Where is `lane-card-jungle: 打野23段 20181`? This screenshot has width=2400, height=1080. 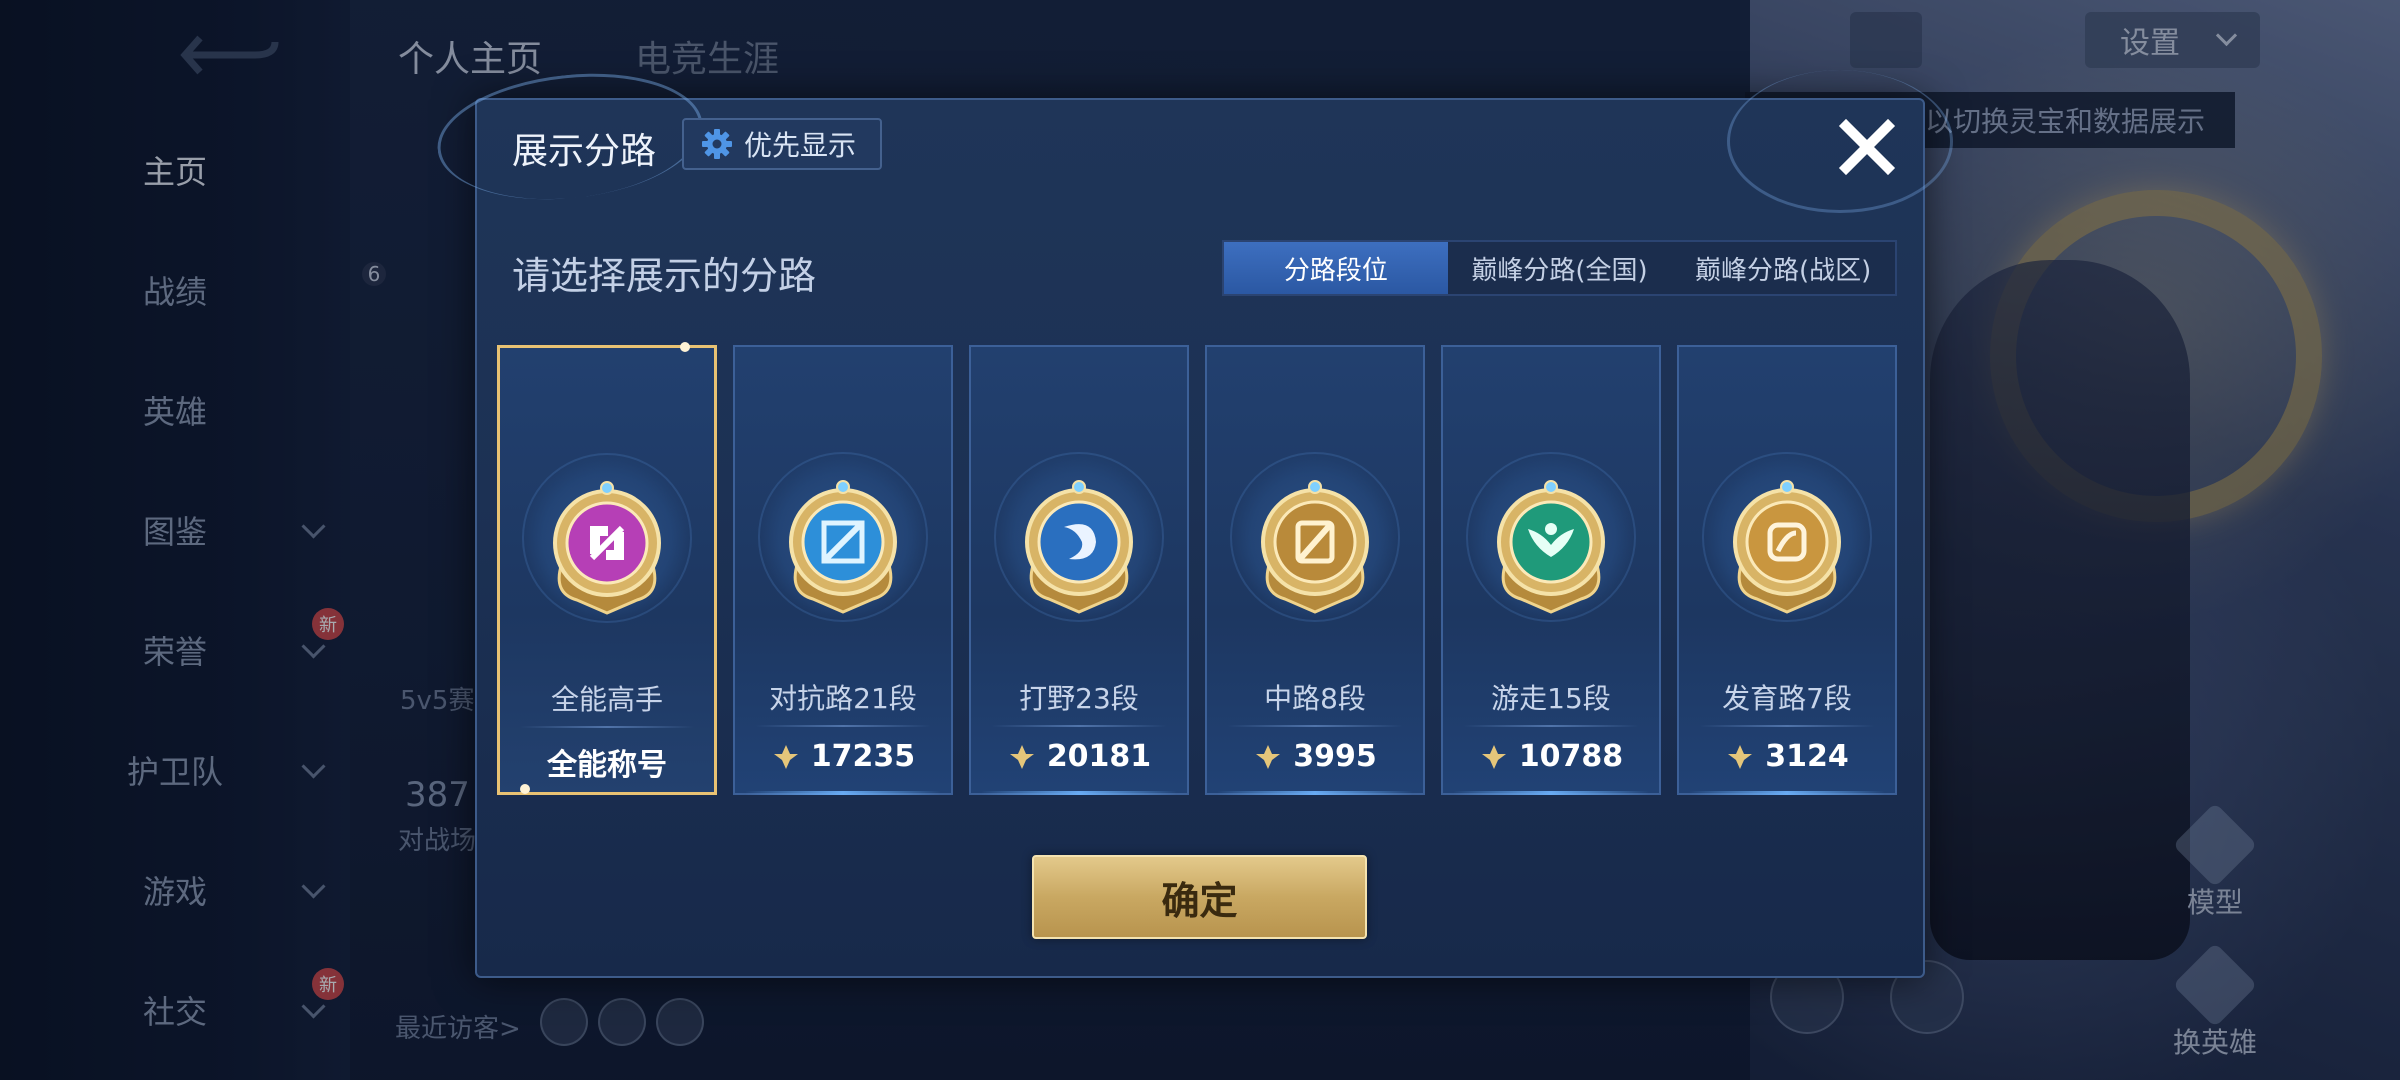
lane-card-jungle: 打野23段 20181 is located at coordinates (1079, 570).